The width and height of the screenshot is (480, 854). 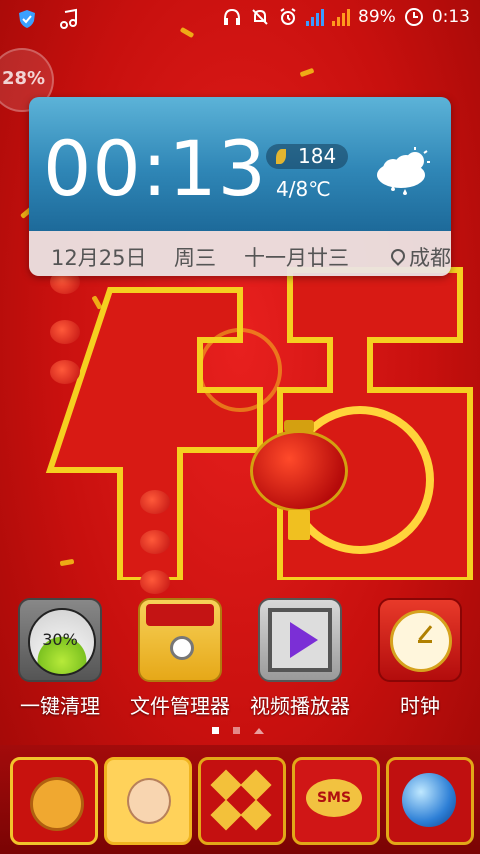 I want to click on app-file-manager: 文件管理器, so click(x=180, y=658).